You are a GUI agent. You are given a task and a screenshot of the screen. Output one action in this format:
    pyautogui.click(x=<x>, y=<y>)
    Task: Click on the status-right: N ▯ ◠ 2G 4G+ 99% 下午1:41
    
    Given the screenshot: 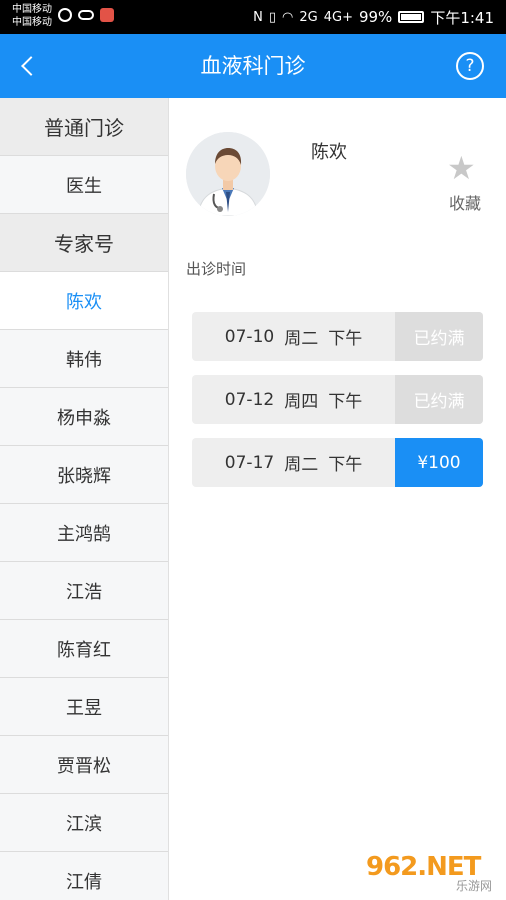 What is the action you would take?
    pyautogui.click(x=373, y=17)
    